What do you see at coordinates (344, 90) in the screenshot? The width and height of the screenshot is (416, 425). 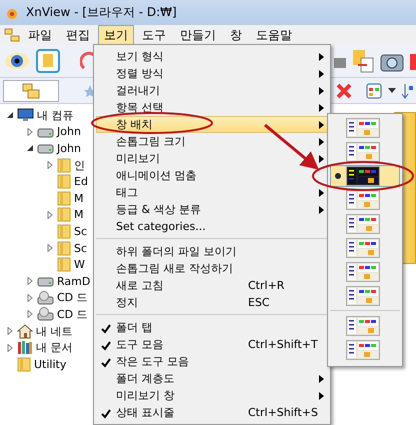 I see `delete-icon` at bounding box center [344, 90].